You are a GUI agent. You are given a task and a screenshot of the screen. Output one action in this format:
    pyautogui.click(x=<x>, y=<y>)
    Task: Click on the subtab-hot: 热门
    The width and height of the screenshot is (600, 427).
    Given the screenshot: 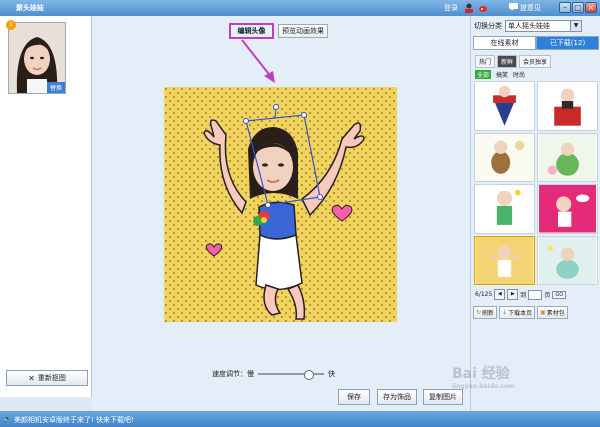 What is the action you would take?
    pyautogui.click(x=485, y=61)
    